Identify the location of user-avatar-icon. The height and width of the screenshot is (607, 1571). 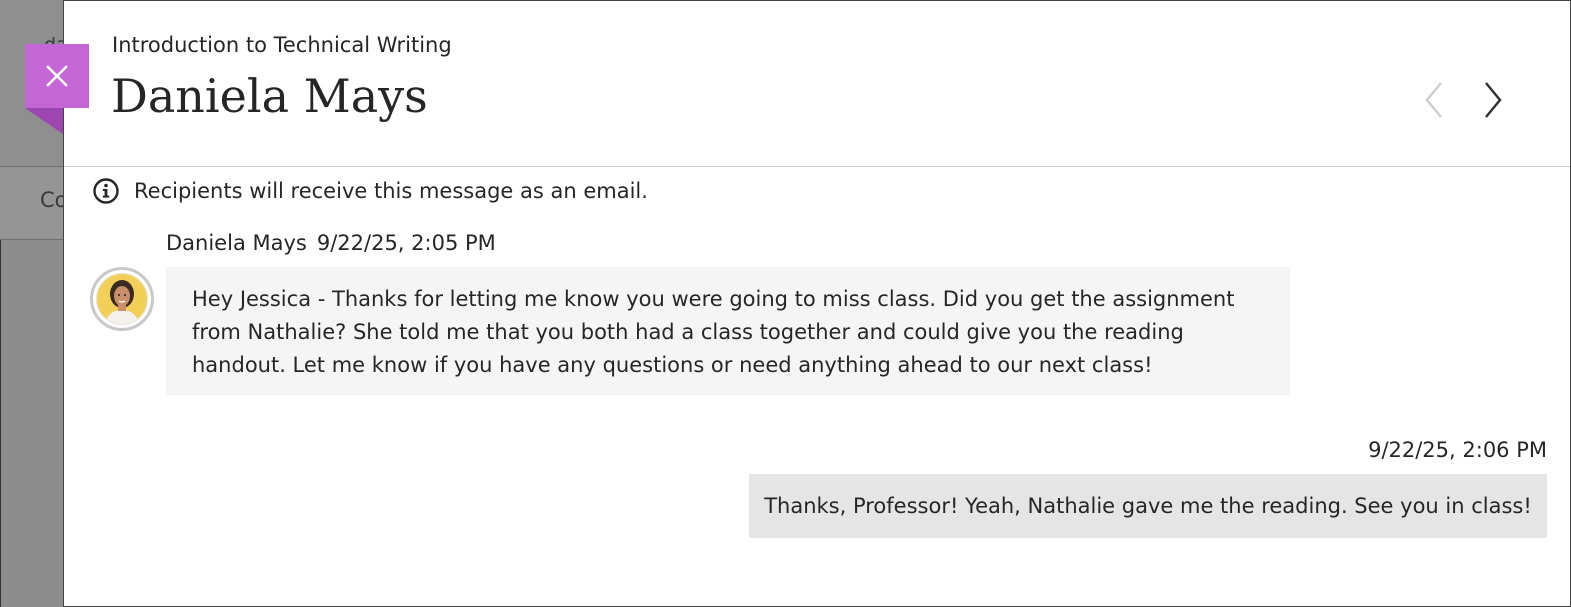
(122, 299).